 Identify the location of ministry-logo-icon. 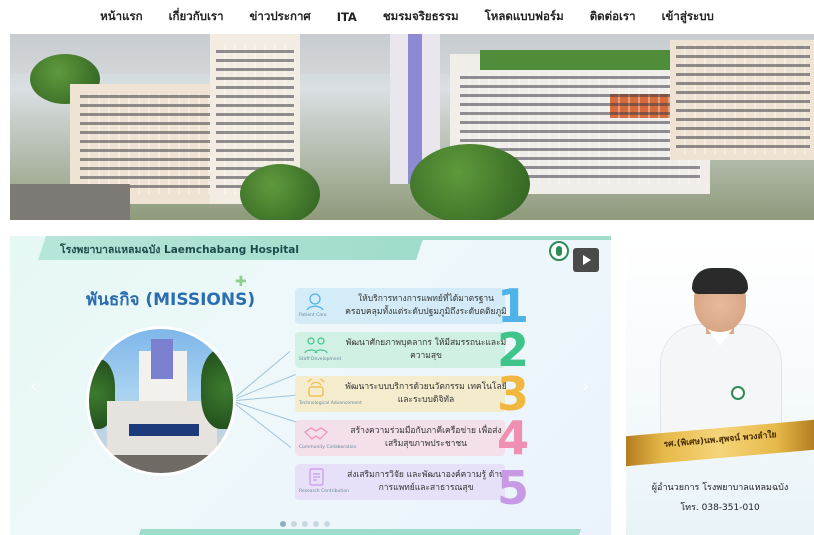
(559, 251).